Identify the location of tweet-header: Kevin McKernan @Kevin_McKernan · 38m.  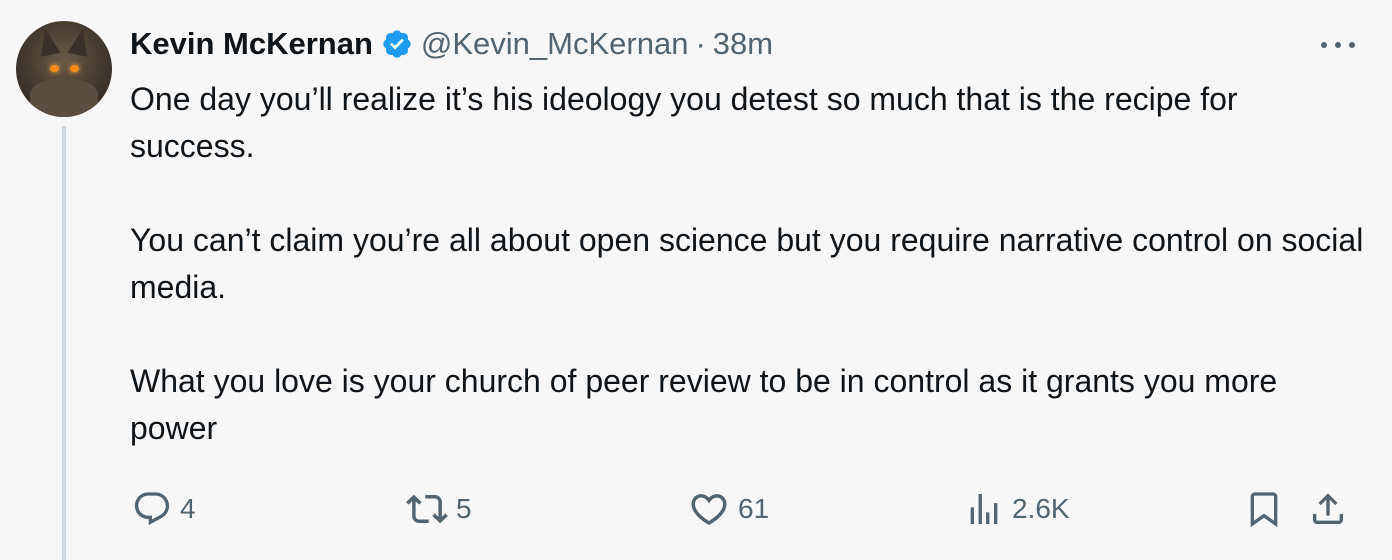
(451, 44).